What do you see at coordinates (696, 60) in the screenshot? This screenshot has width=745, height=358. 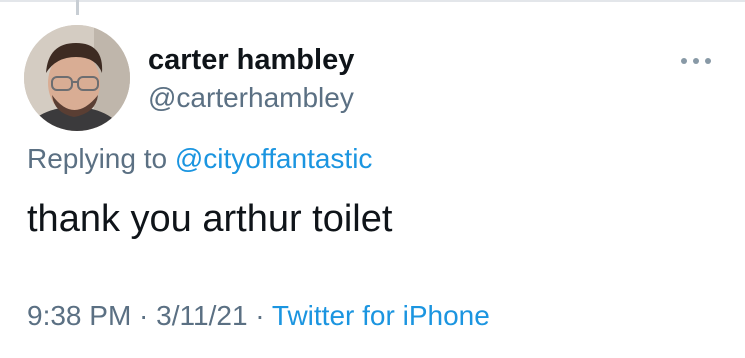 I see `more-options-icon` at bounding box center [696, 60].